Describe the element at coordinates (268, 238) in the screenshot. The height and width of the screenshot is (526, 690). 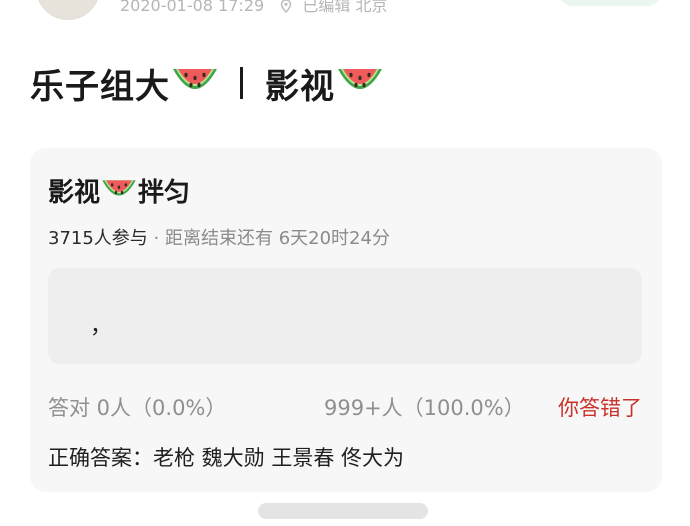
I see `time-remaining: · 距离结束还有 6天20时24分` at that location.